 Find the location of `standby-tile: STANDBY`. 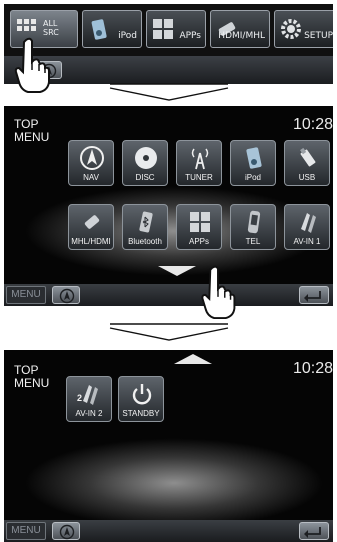

standby-tile: STANDBY is located at coordinates (141, 399).